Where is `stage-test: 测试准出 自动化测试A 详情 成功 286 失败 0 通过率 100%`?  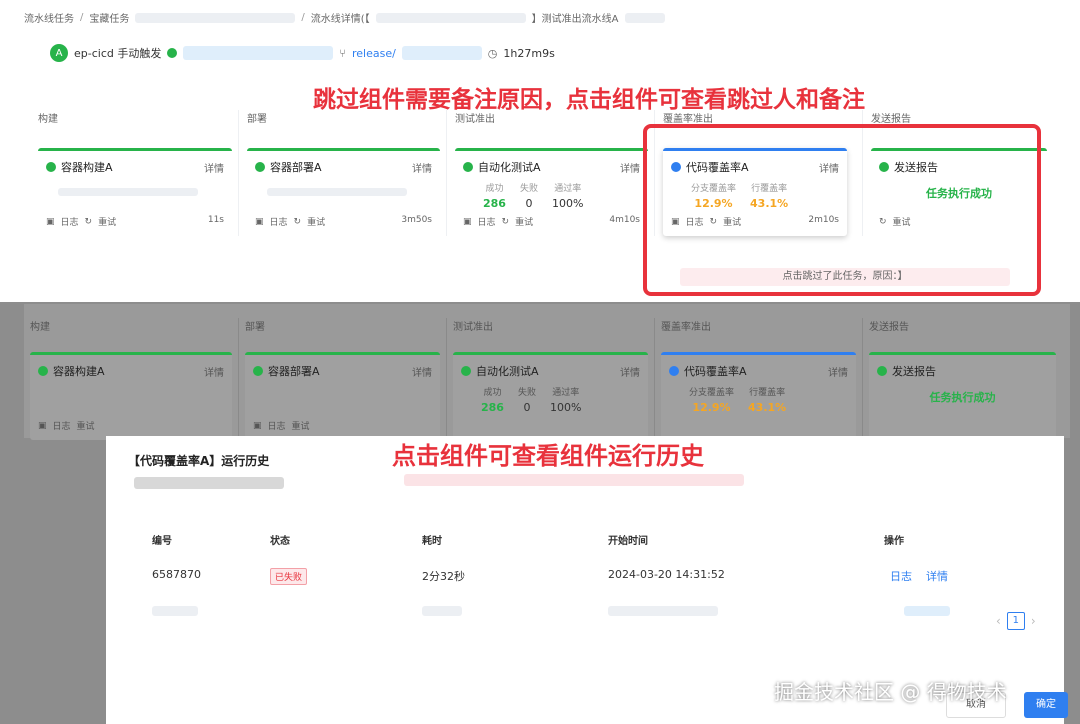 stage-test: 测试准出 自动化测试A 详情 成功 286 失败 0 通过率 100% is located at coordinates (550, 379).